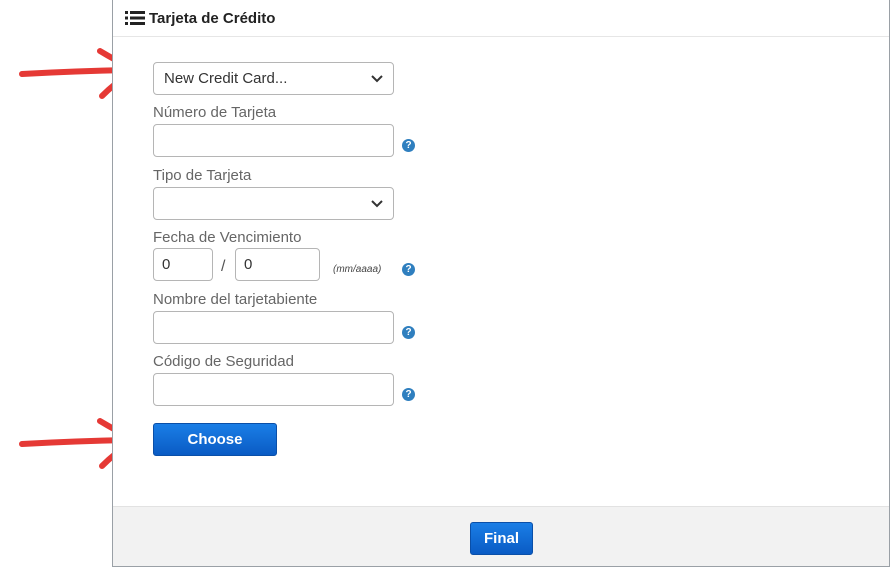 This screenshot has height=567, width=890. I want to click on security-code-help-icon: ?, so click(408, 394).